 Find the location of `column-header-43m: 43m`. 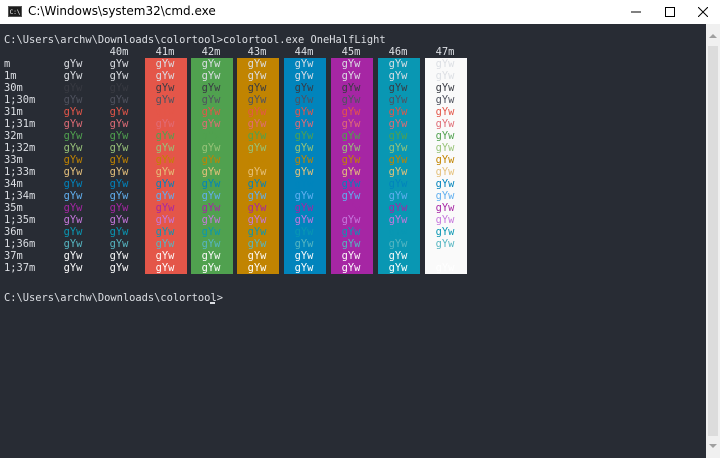

column-header-43m: 43m is located at coordinates (257, 52).